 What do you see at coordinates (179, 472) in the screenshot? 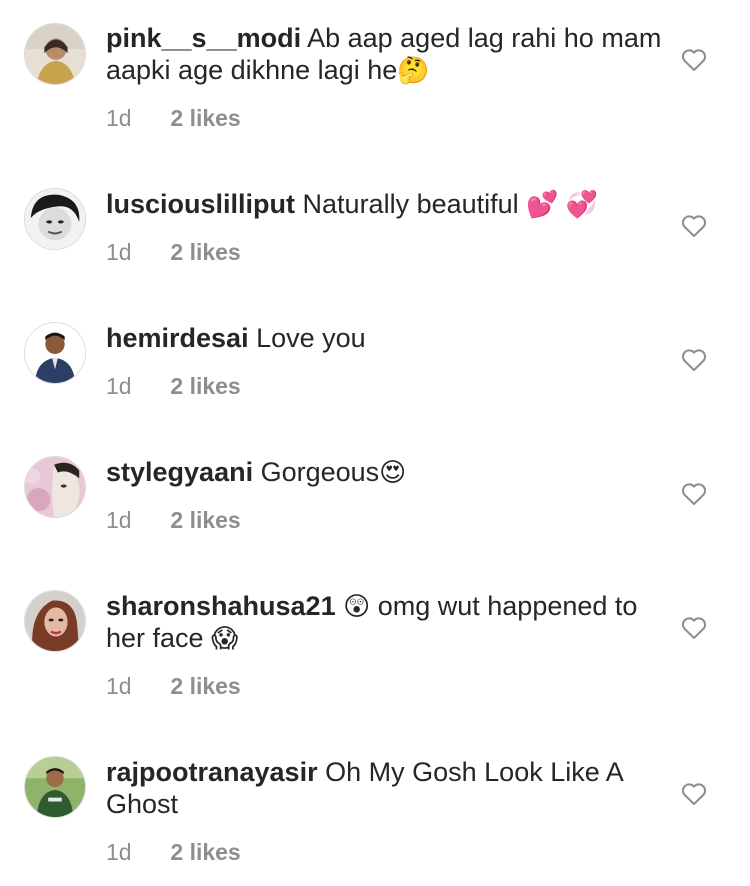
I see `comment-username: stylegyaani` at bounding box center [179, 472].